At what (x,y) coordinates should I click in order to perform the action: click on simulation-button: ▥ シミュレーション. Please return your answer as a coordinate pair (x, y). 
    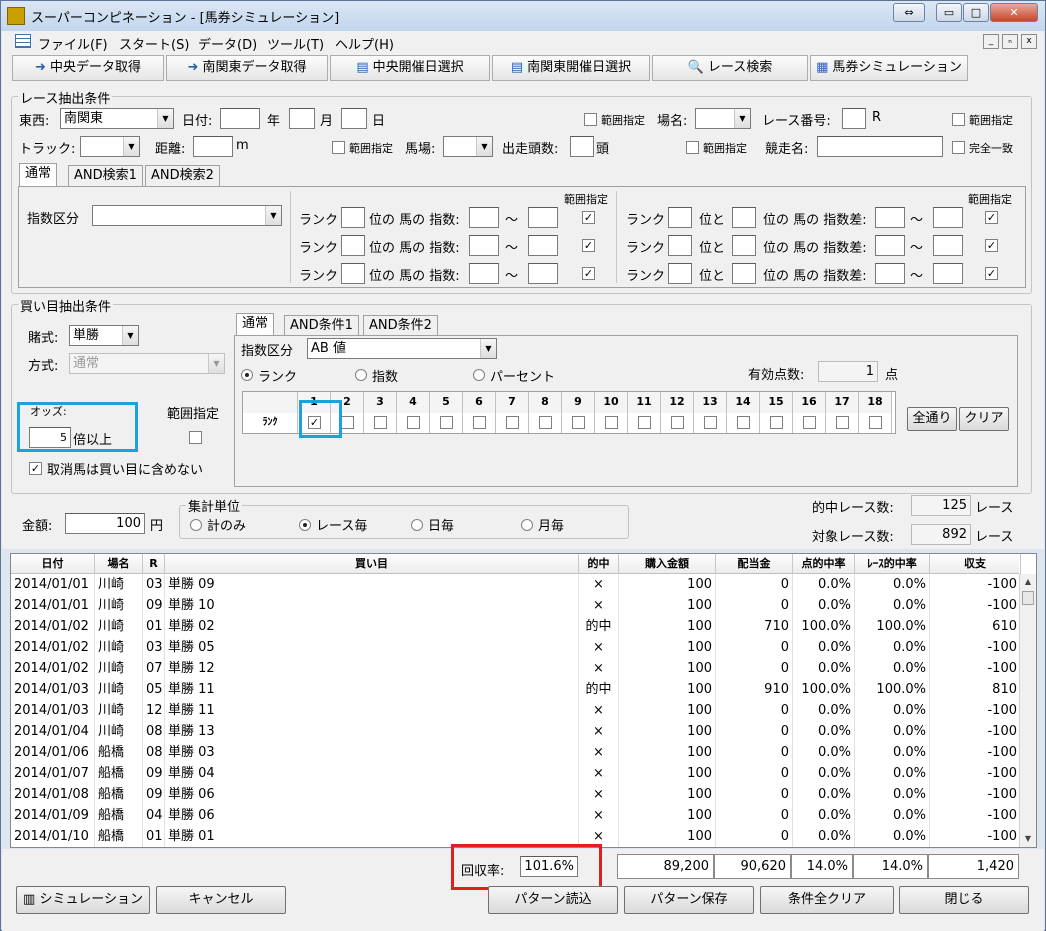
    Looking at the image, I should click on (83, 900).